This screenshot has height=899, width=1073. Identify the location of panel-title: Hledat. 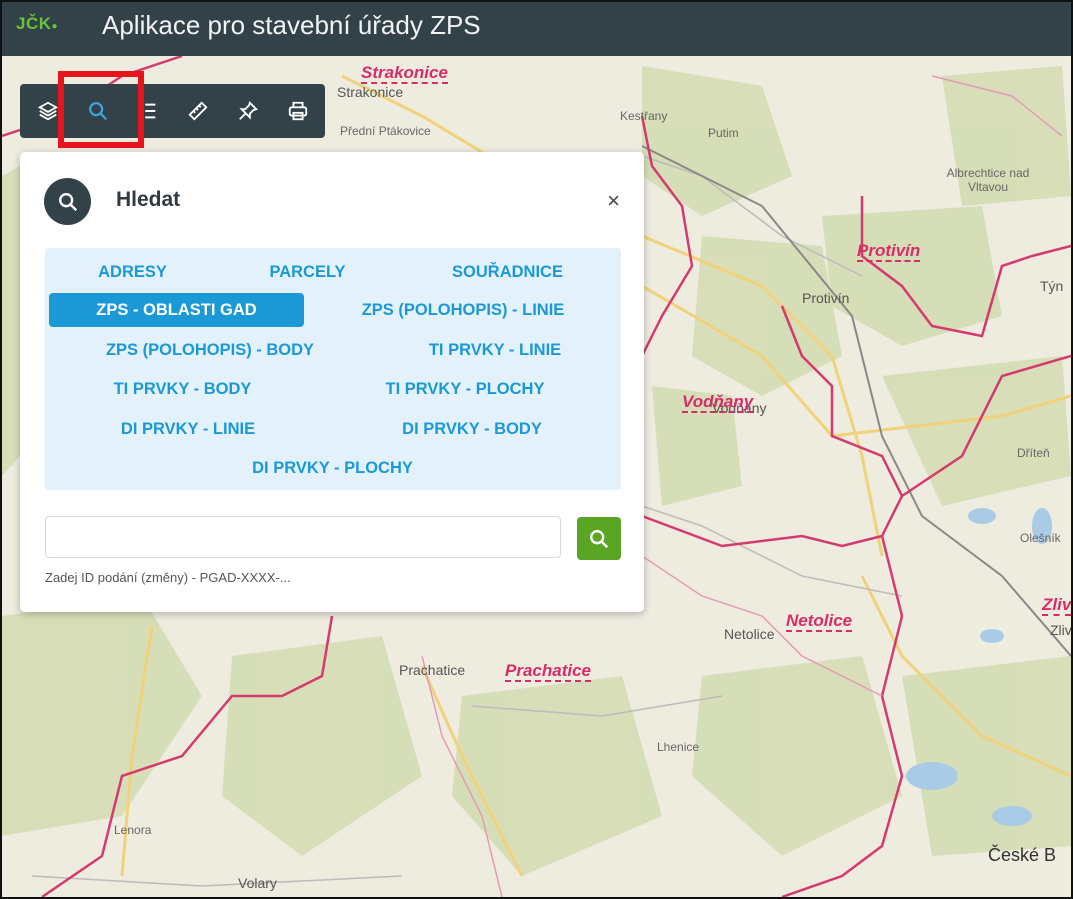
(148, 199).